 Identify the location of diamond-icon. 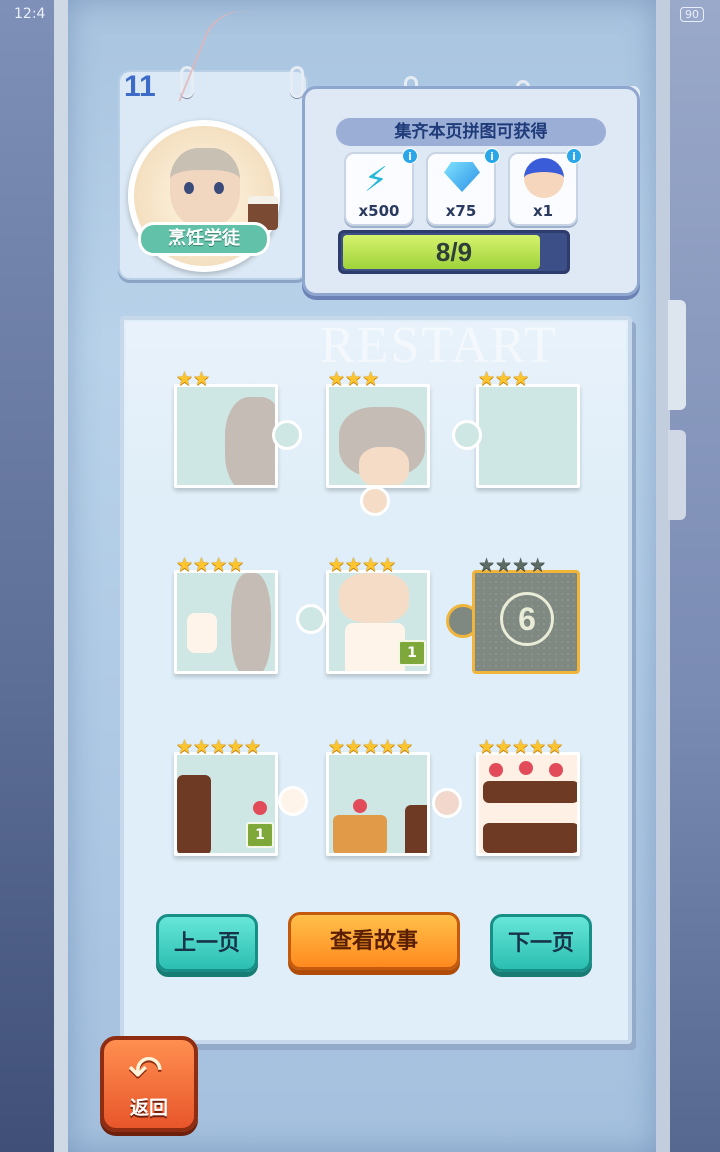
(462, 177).